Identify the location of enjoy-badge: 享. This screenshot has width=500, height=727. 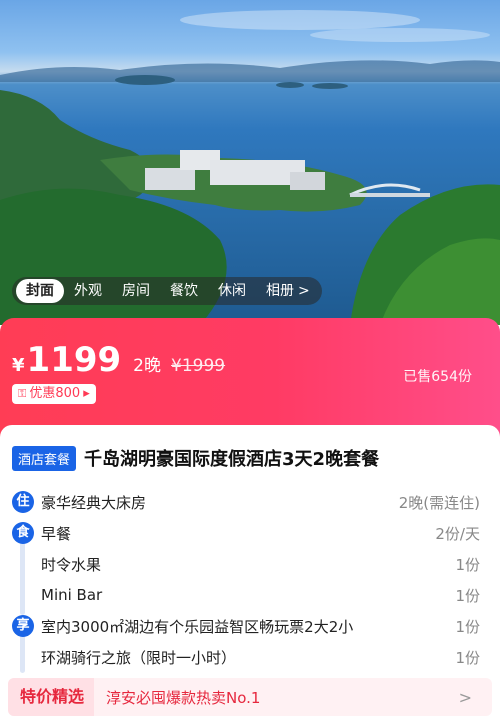
(23, 626).